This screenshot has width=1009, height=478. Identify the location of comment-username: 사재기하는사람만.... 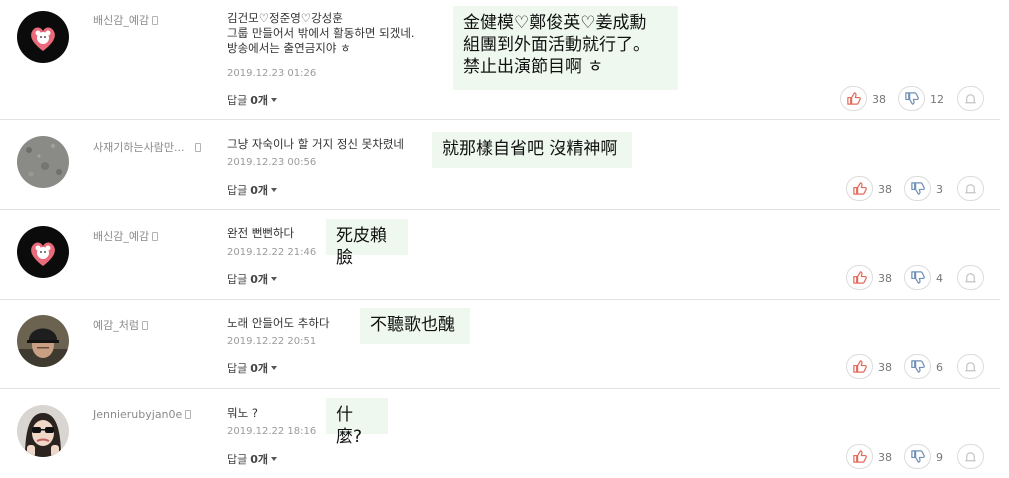
(147, 147).